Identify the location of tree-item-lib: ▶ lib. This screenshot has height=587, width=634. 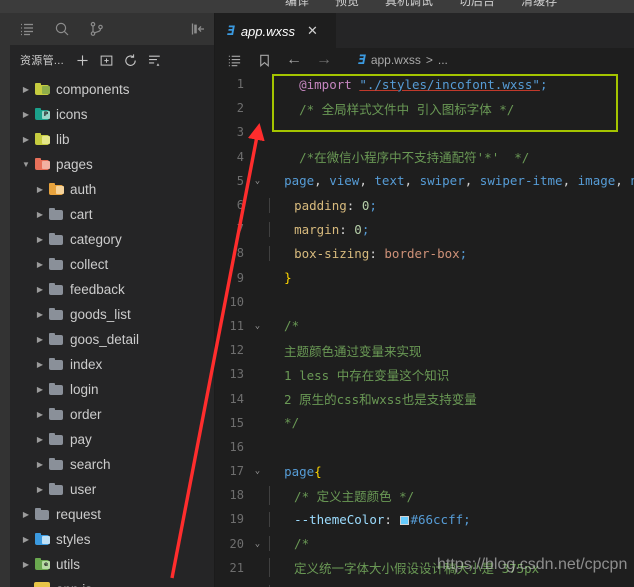
(112, 139).